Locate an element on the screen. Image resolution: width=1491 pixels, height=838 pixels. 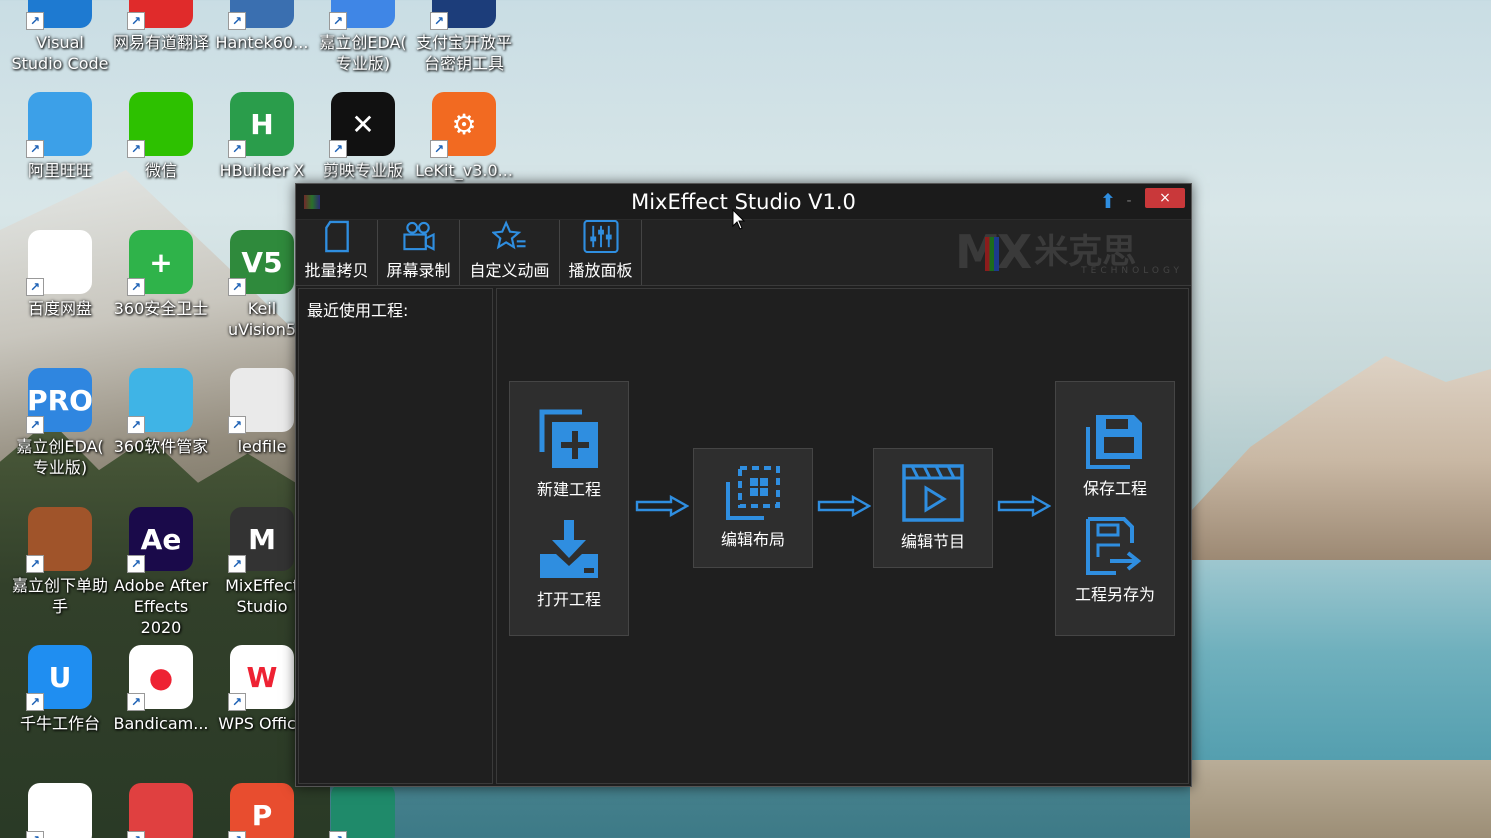
desktop-shortcut: ↗ 百度网盘 is located at coordinates (60, 274).